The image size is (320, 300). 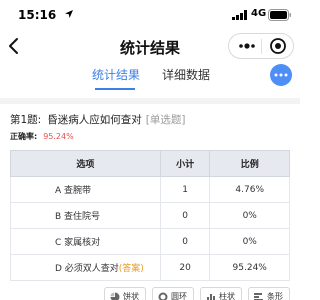 What do you see at coordinates (150, 101) in the screenshot?
I see `section-divider` at bounding box center [150, 101].